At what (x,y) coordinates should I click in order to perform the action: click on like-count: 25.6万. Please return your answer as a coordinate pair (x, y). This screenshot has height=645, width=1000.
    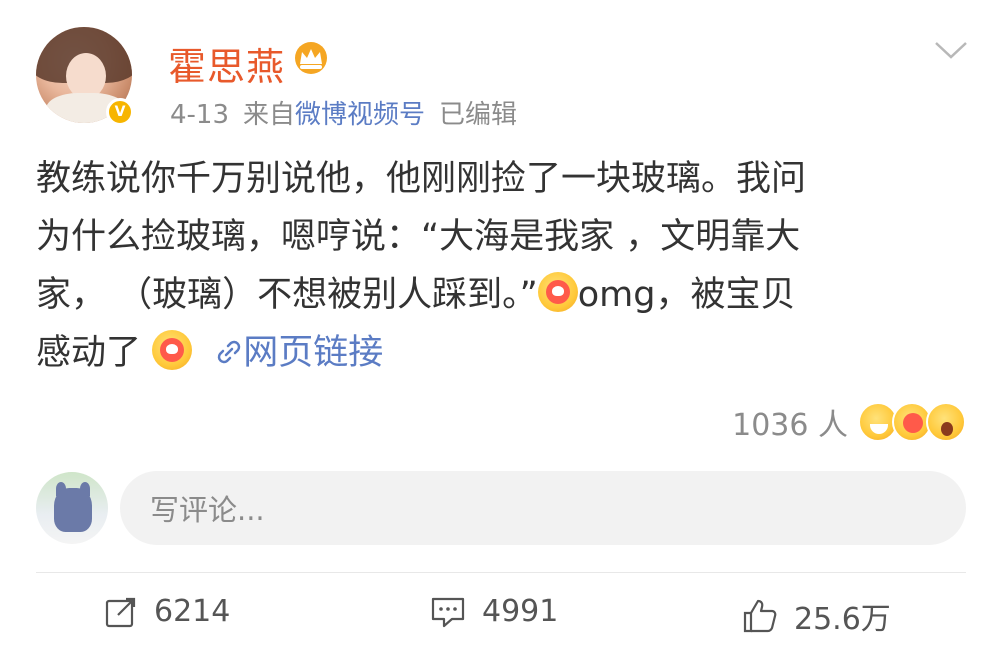
    Looking at the image, I should click on (842, 619).